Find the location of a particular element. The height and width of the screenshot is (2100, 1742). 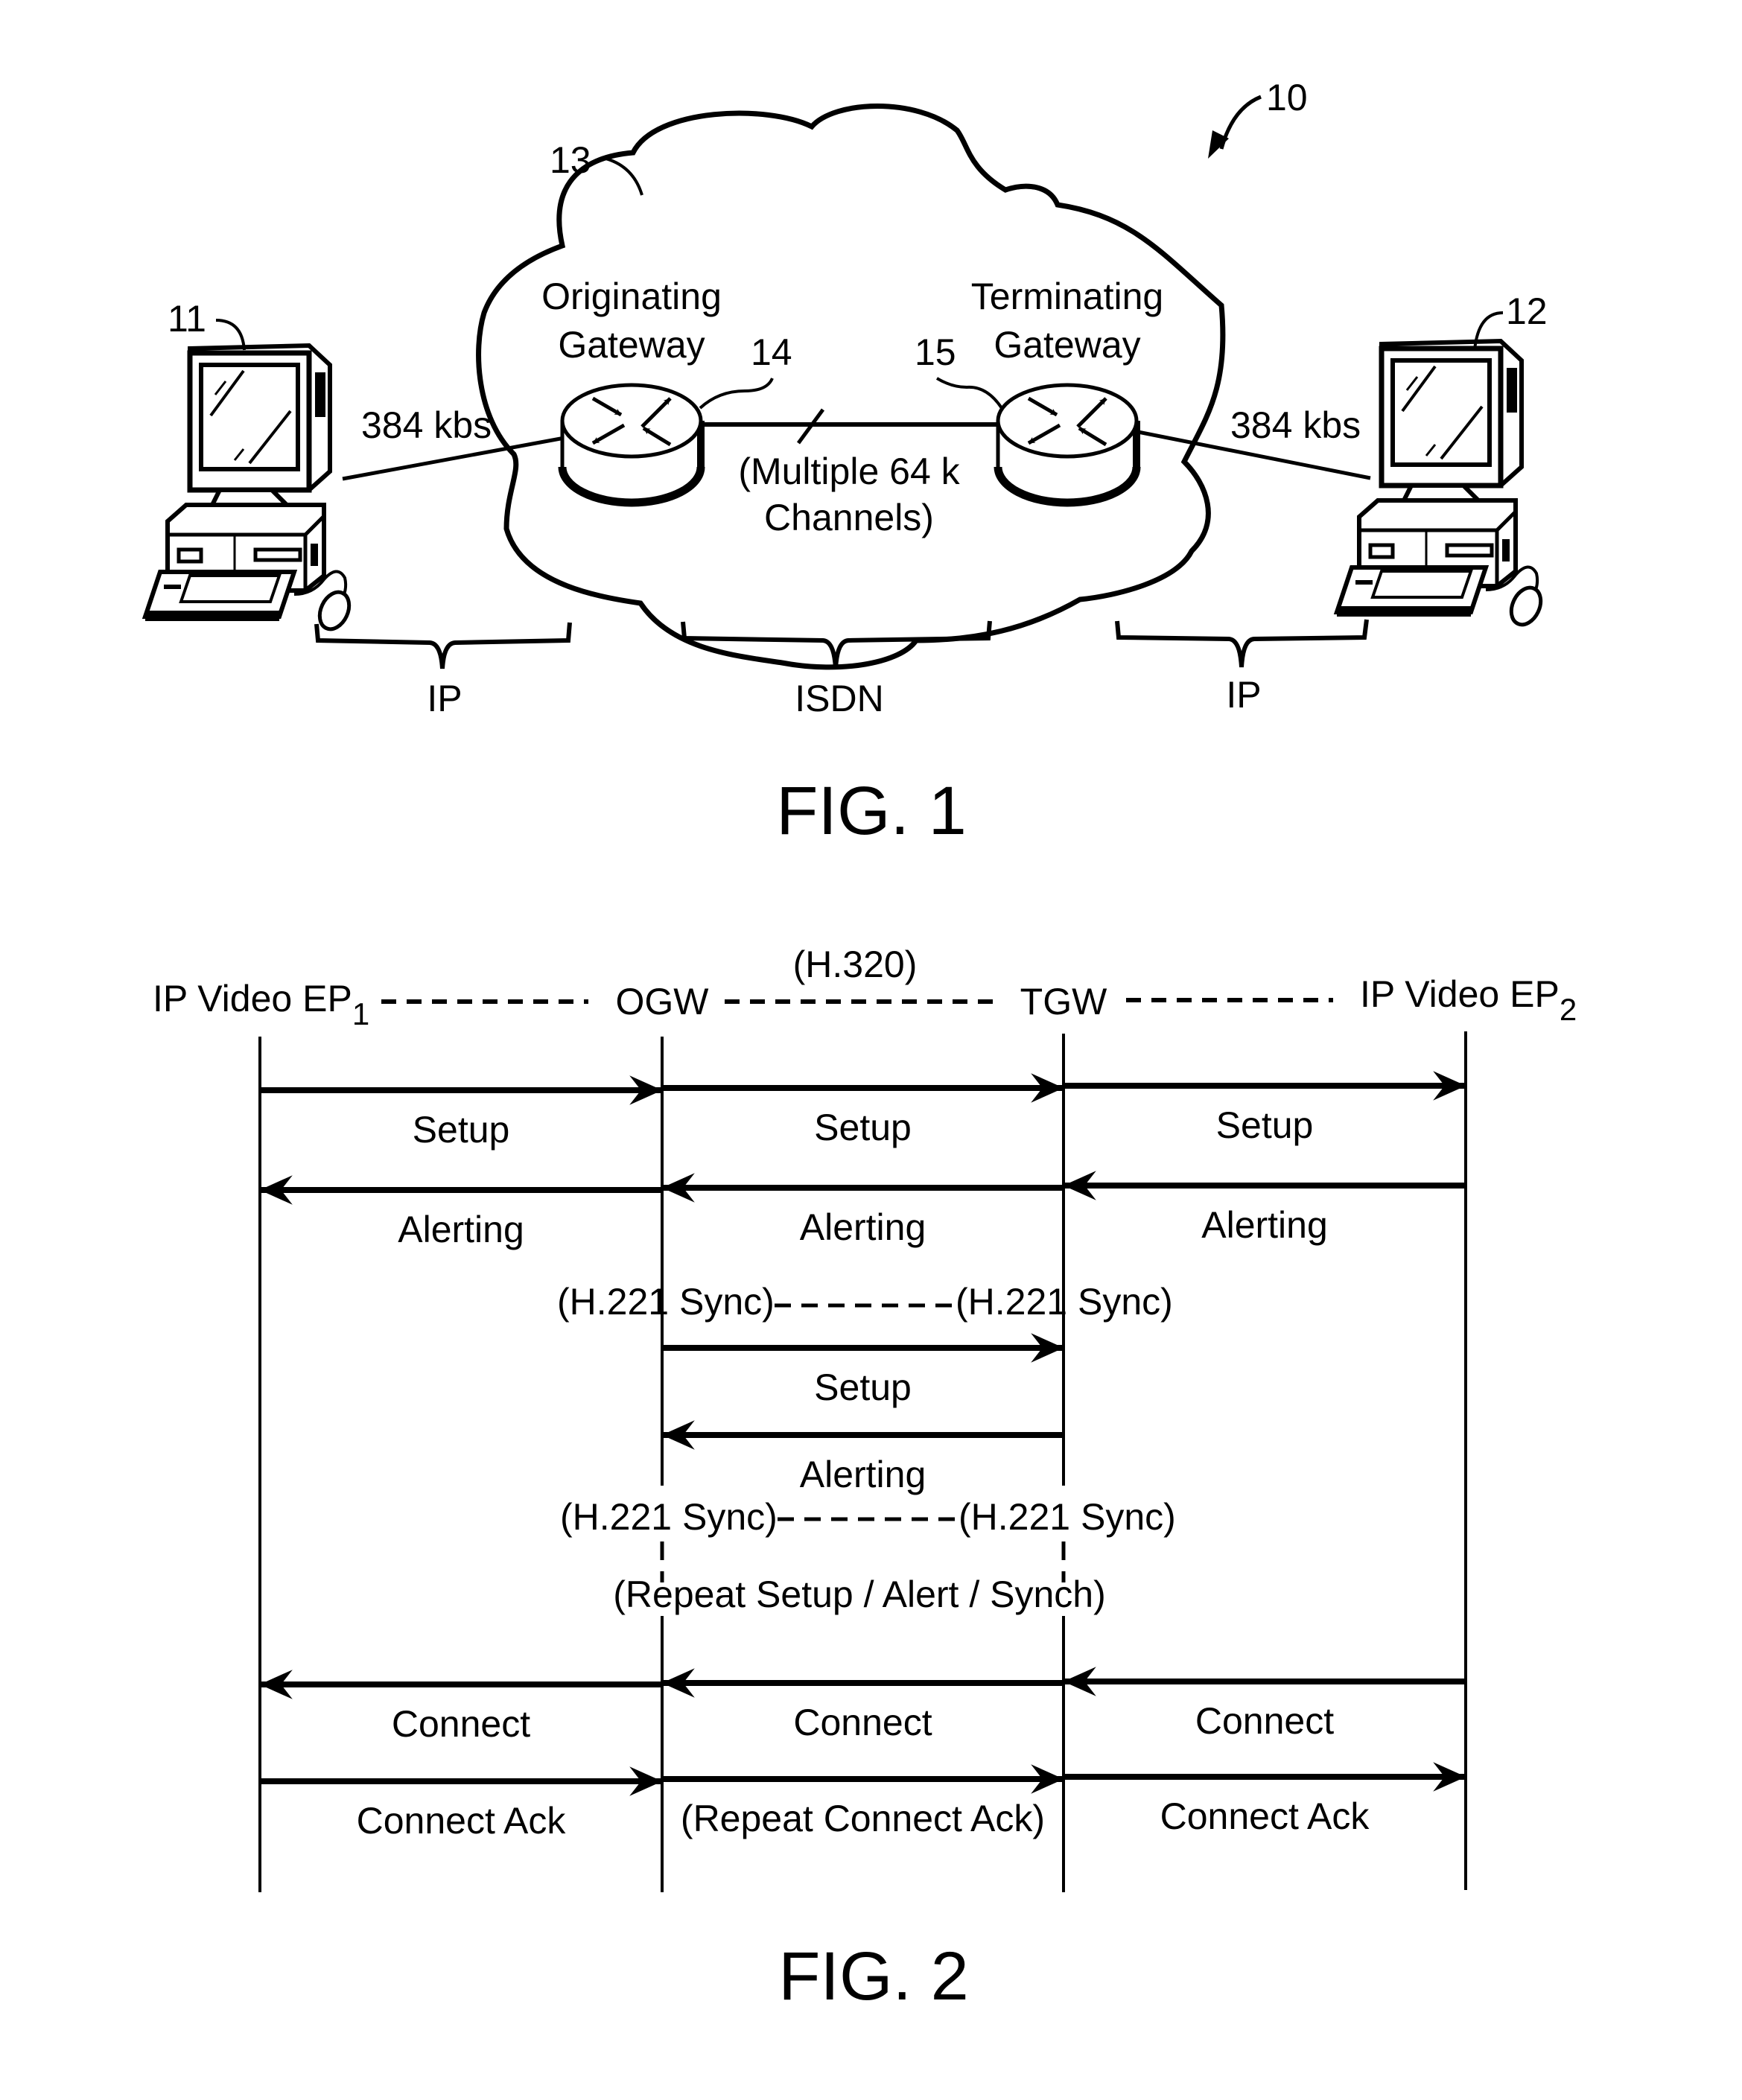

sync-ogw-2: (H.221 Sync) is located at coordinates (669, 1517).